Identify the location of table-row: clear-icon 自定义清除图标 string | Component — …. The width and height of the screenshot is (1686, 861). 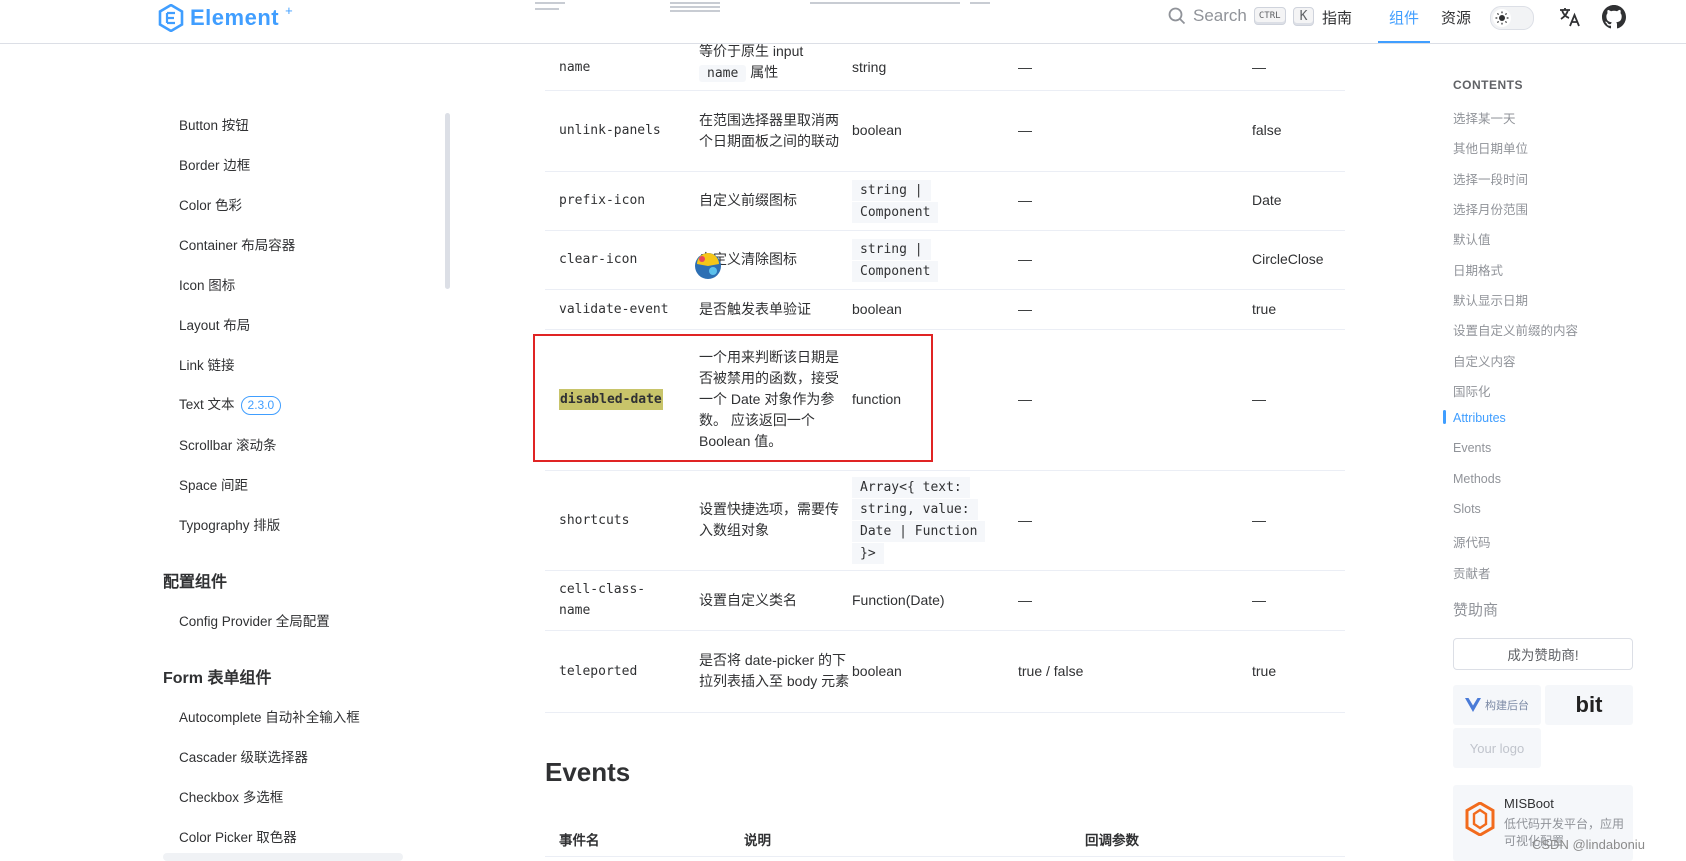
(945, 260).